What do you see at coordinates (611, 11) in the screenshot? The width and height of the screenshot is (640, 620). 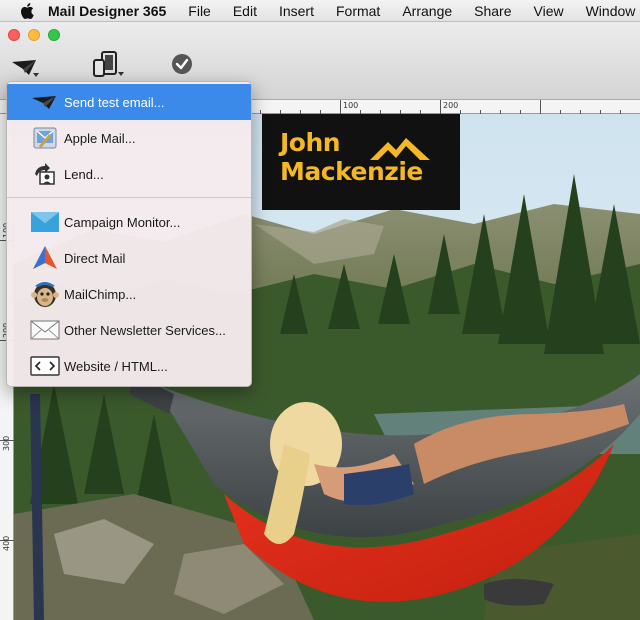 I see `menu-window: Window` at bounding box center [611, 11].